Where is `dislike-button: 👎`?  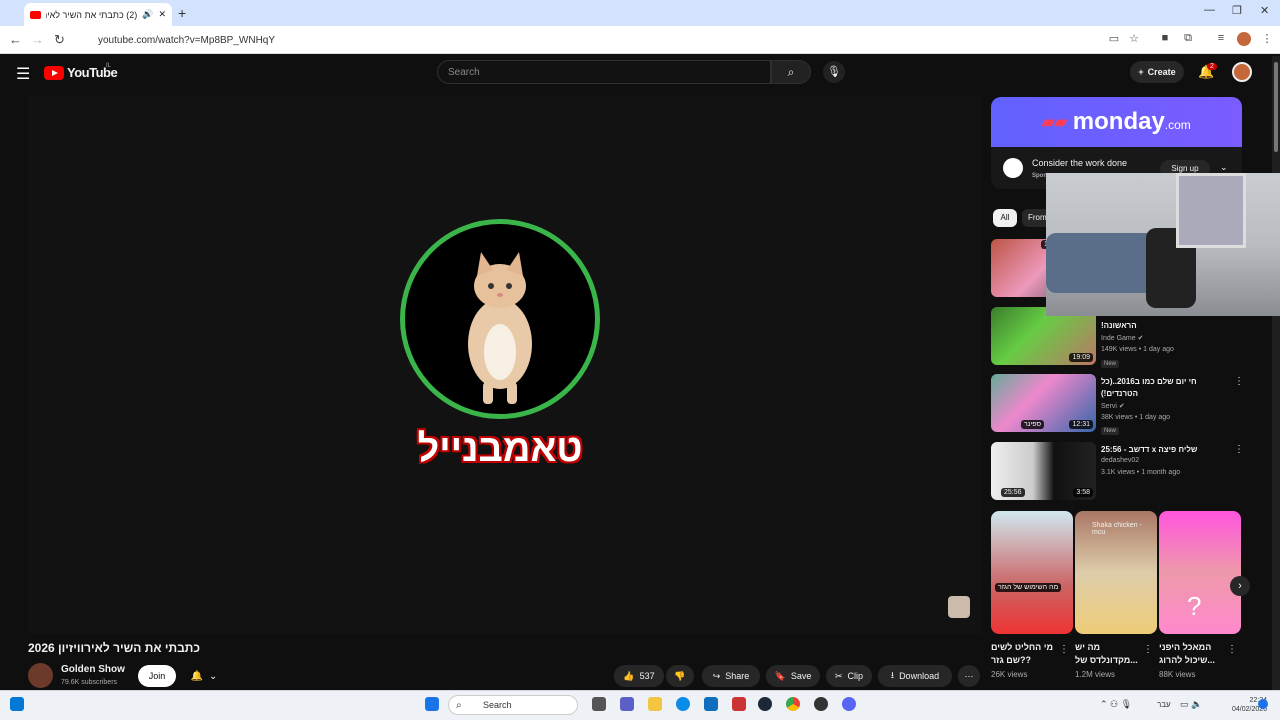
dislike-button: 👎 is located at coordinates (680, 676).